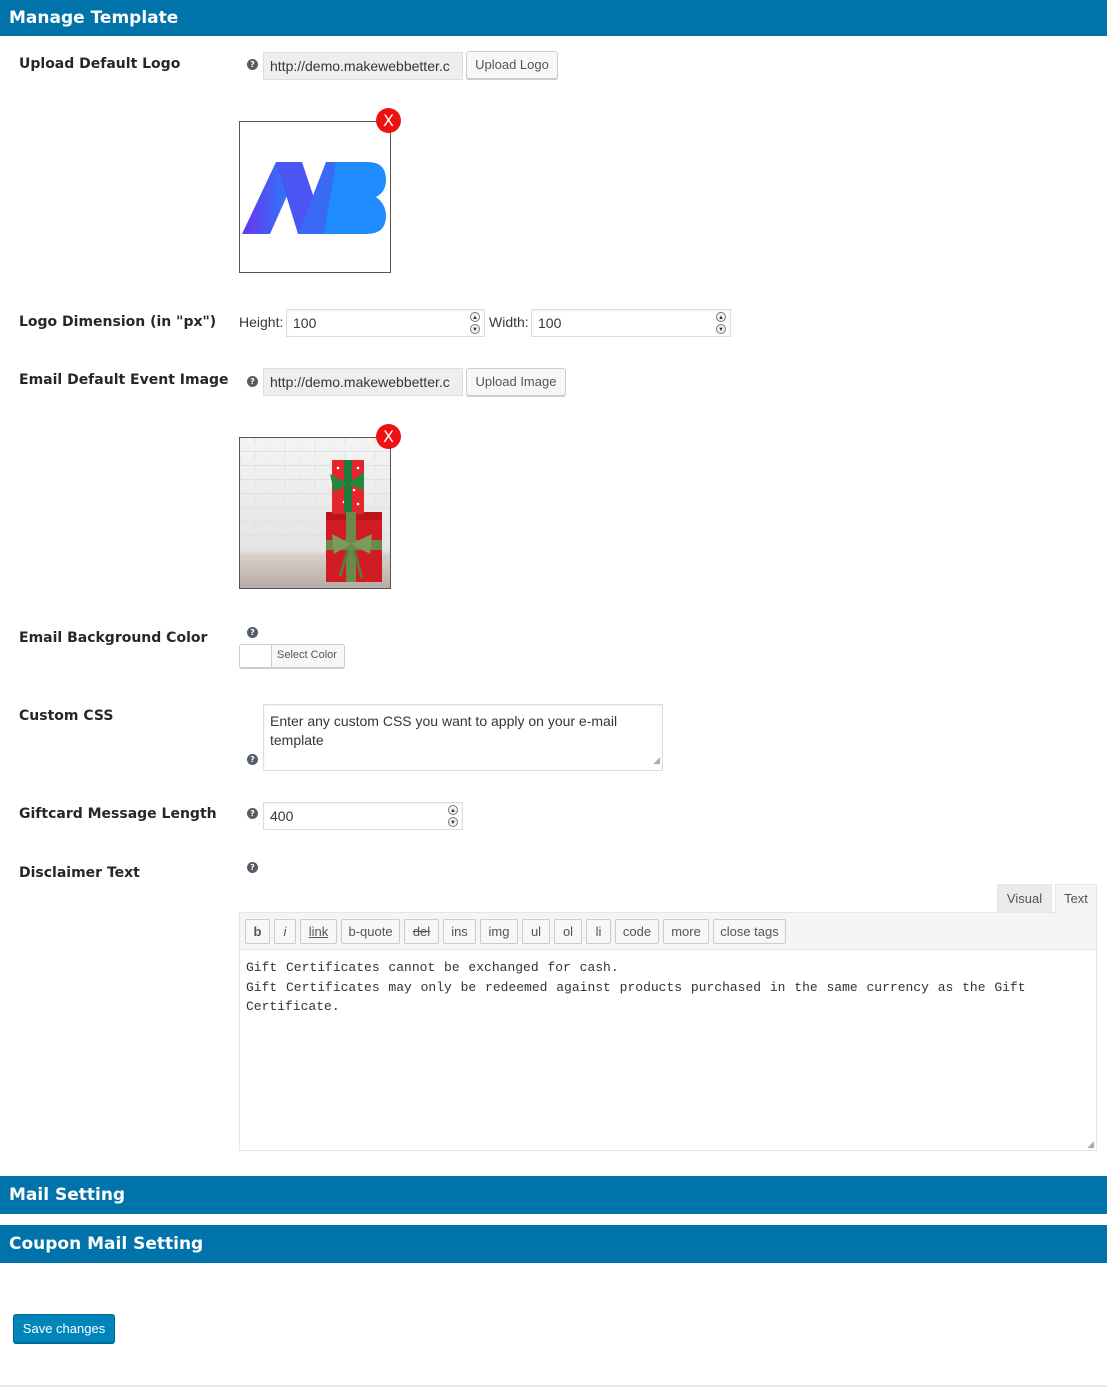 The image size is (1107, 1389). I want to click on mwb-logo-image, so click(314, 198).